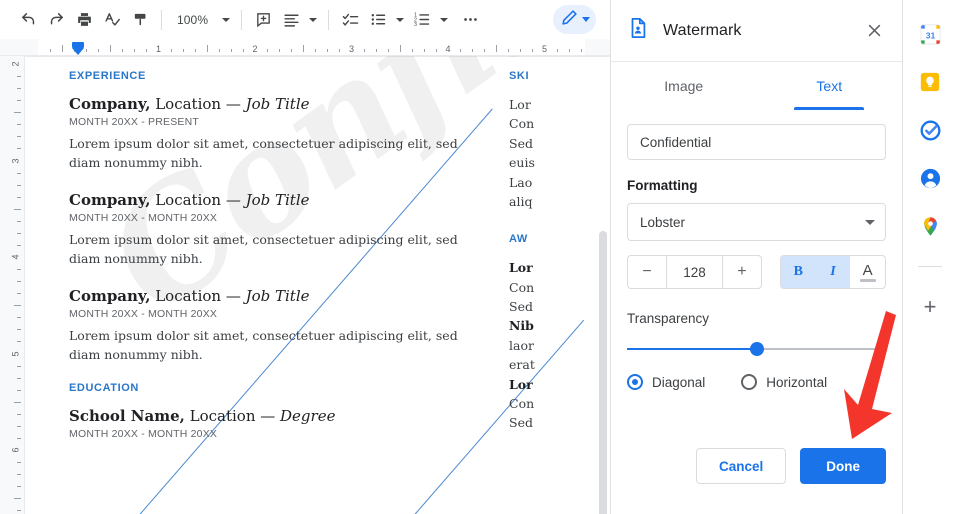 The image size is (957, 514). I want to click on italic-button: I, so click(833, 272).